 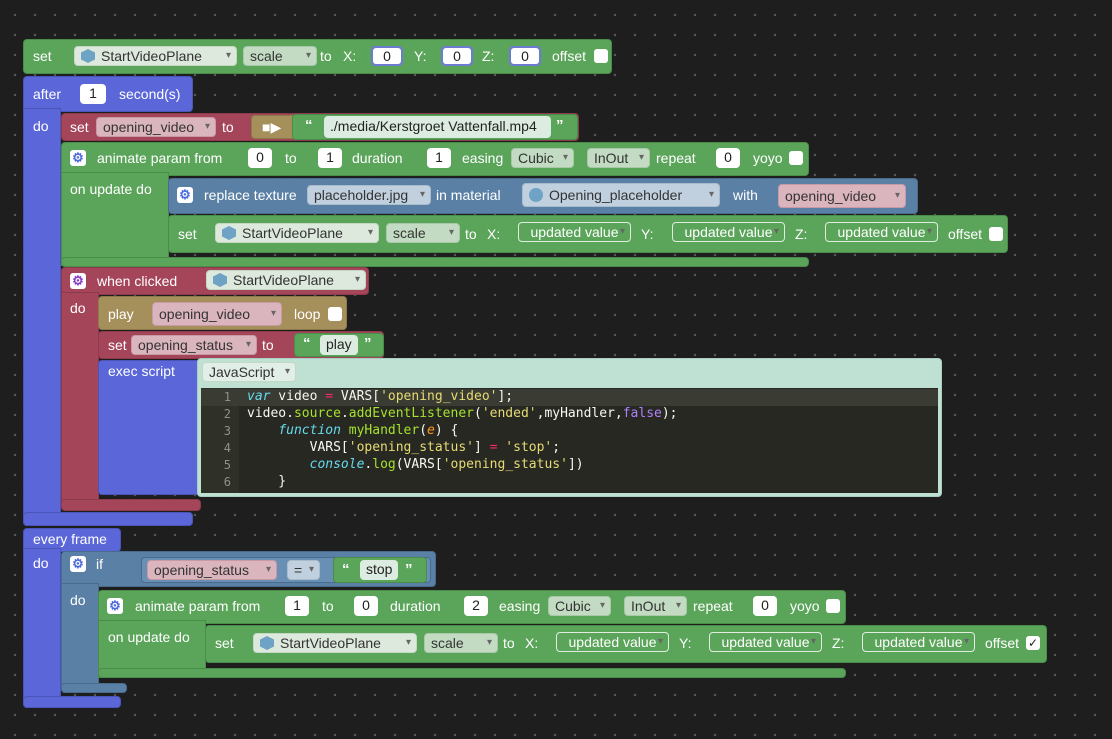 What do you see at coordinates (369, 195) in the screenshot?
I see `texture-dropdown: placeholder.jpg` at bounding box center [369, 195].